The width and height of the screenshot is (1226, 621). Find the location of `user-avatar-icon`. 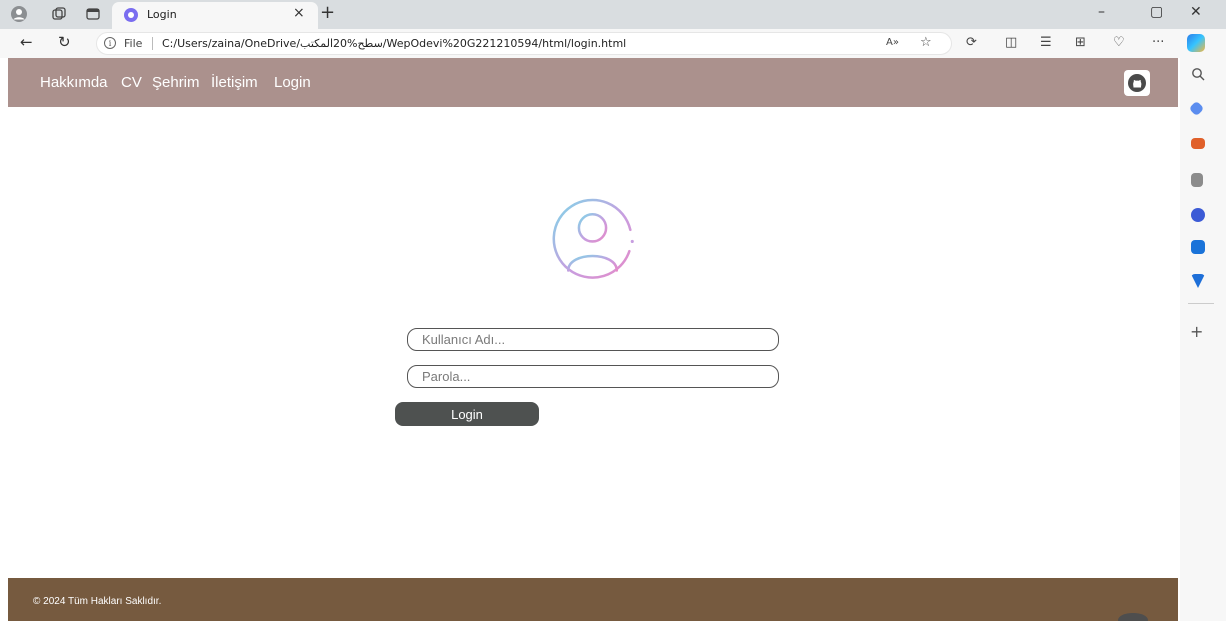

user-avatar-icon is located at coordinates (593, 238).